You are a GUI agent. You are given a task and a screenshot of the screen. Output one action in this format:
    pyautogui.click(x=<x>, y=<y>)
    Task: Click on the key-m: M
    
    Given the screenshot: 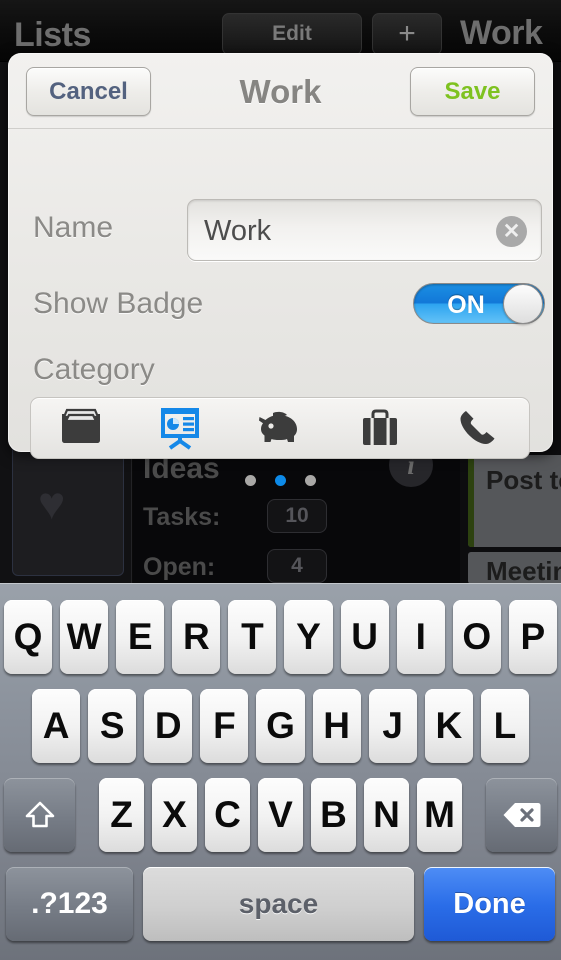 What is the action you would take?
    pyautogui.click(x=439, y=815)
    